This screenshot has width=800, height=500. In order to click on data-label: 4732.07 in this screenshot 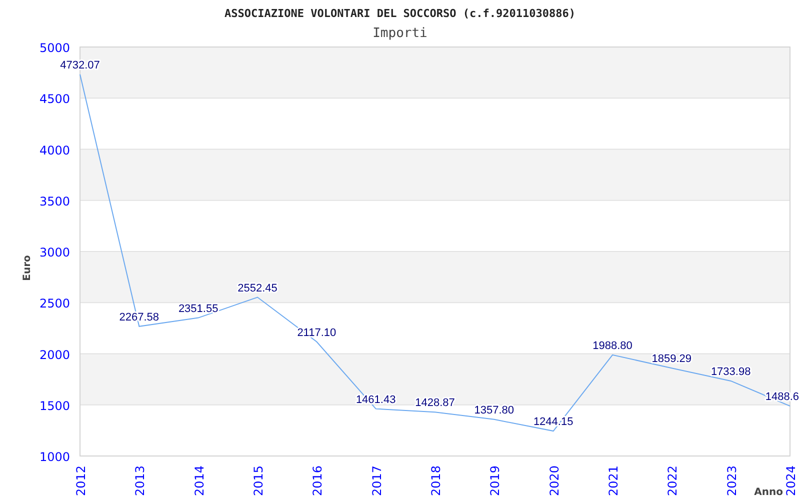, I will do `click(80, 65)`.